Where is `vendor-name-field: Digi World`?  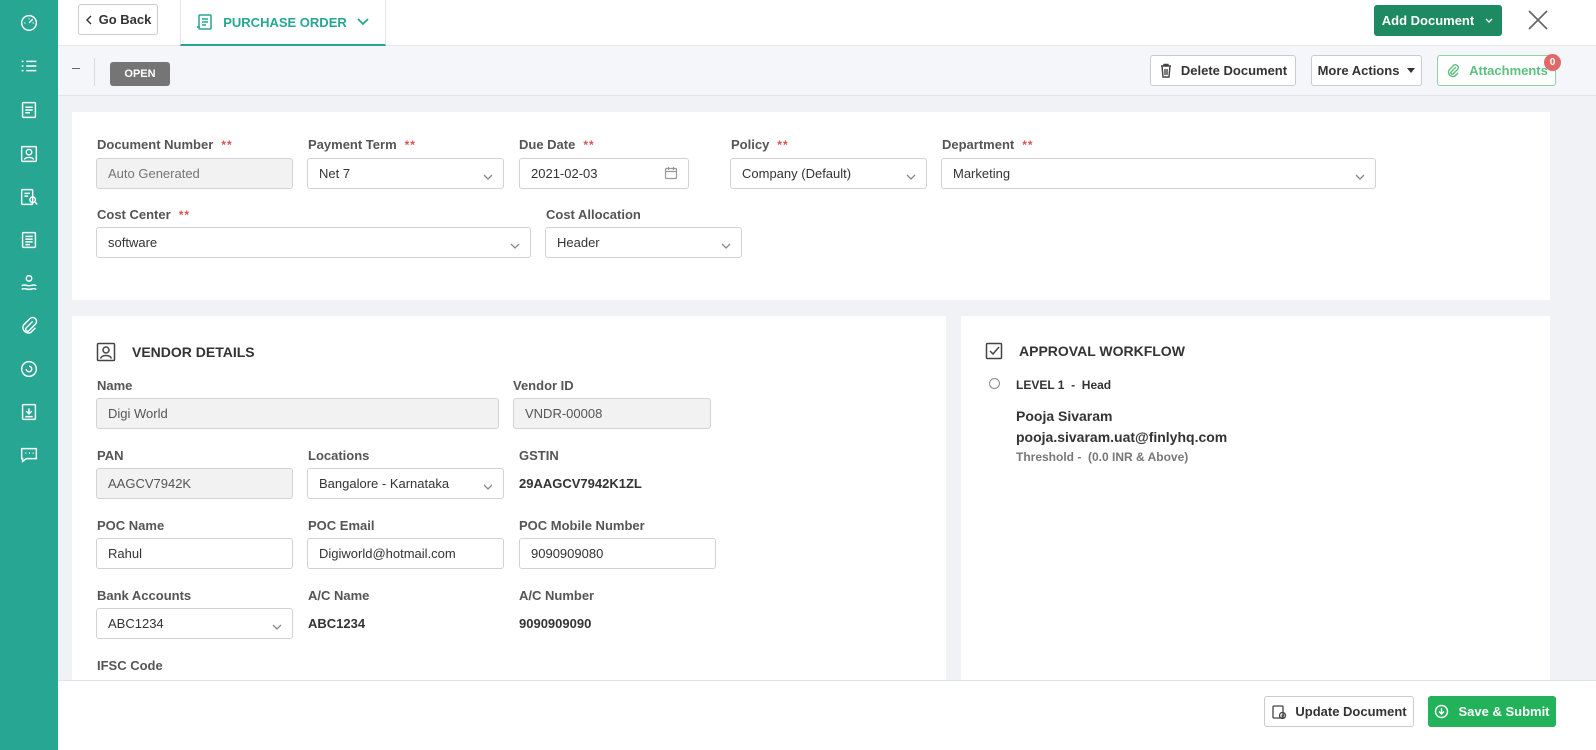
vendor-name-field: Digi World is located at coordinates (297, 413).